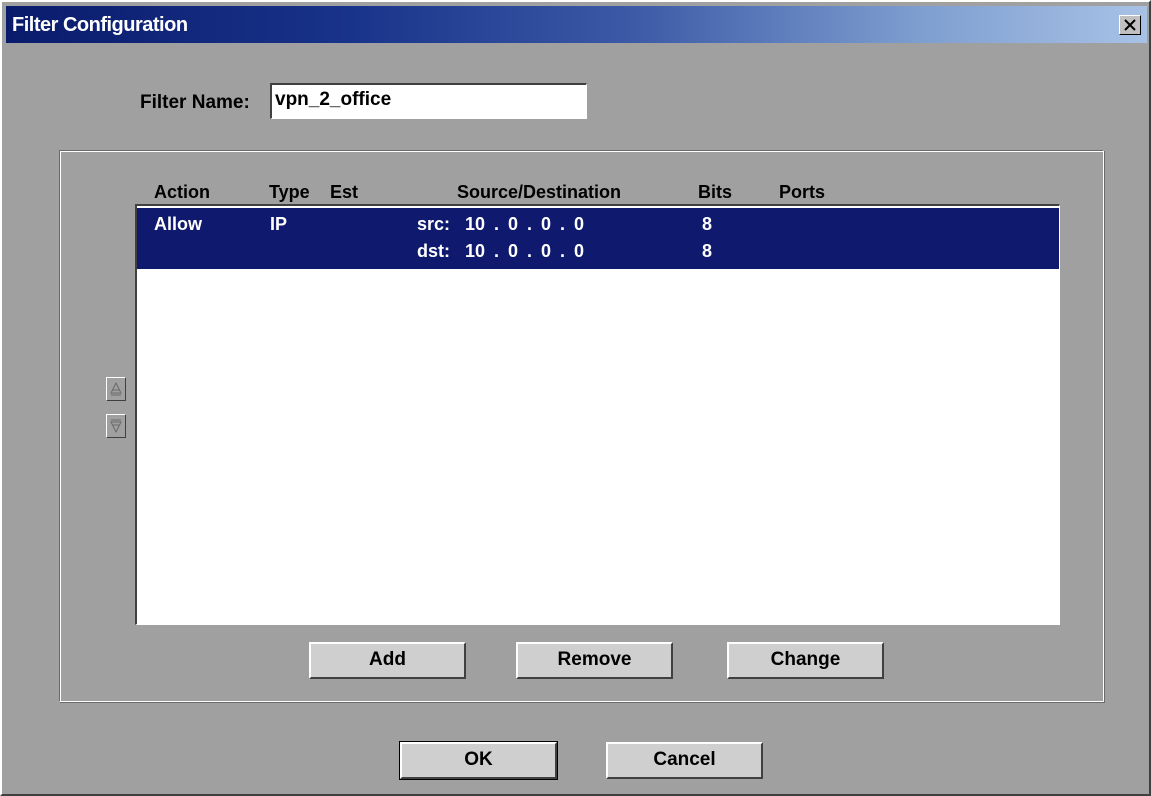 The height and width of the screenshot is (796, 1151). I want to click on title-bar: Filter Configuration, so click(576, 24).